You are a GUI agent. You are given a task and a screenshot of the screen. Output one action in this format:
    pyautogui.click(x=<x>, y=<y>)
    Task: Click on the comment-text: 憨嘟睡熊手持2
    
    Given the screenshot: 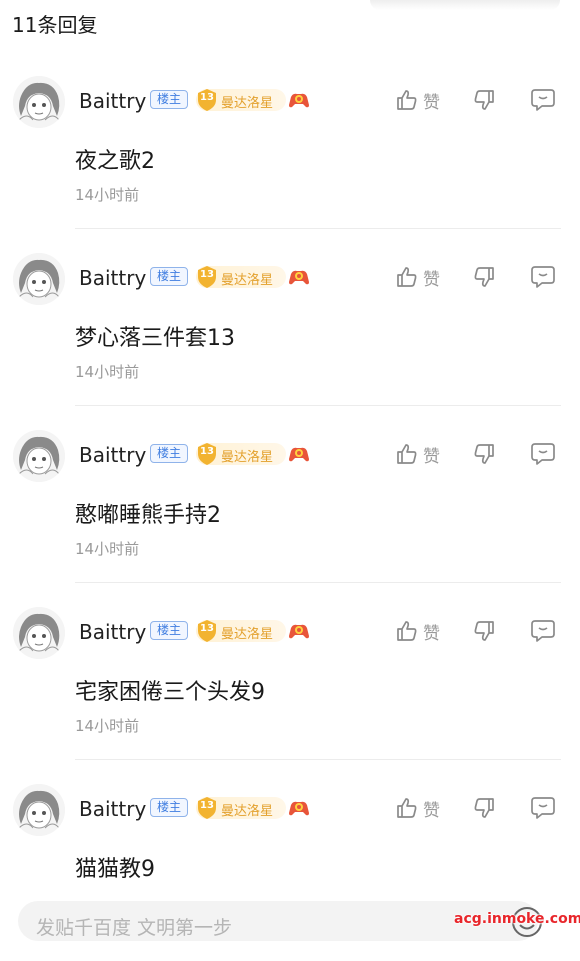 What is the action you would take?
    pyautogui.click(x=148, y=515)
    